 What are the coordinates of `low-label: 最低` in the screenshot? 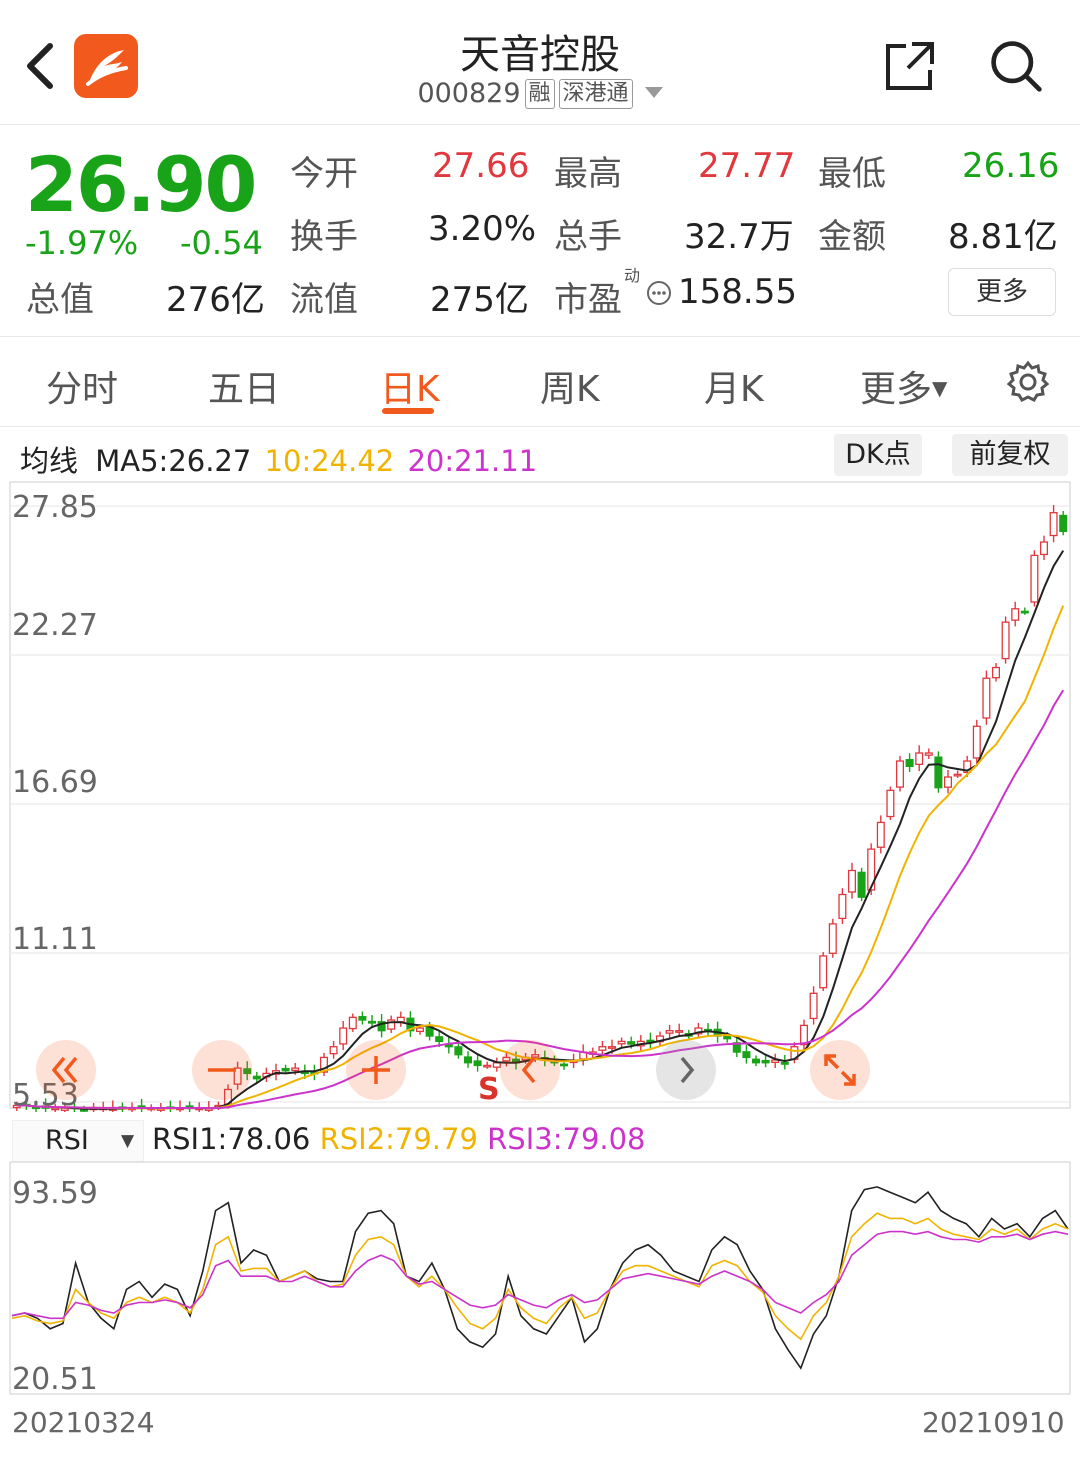 It's located at (852, 174).